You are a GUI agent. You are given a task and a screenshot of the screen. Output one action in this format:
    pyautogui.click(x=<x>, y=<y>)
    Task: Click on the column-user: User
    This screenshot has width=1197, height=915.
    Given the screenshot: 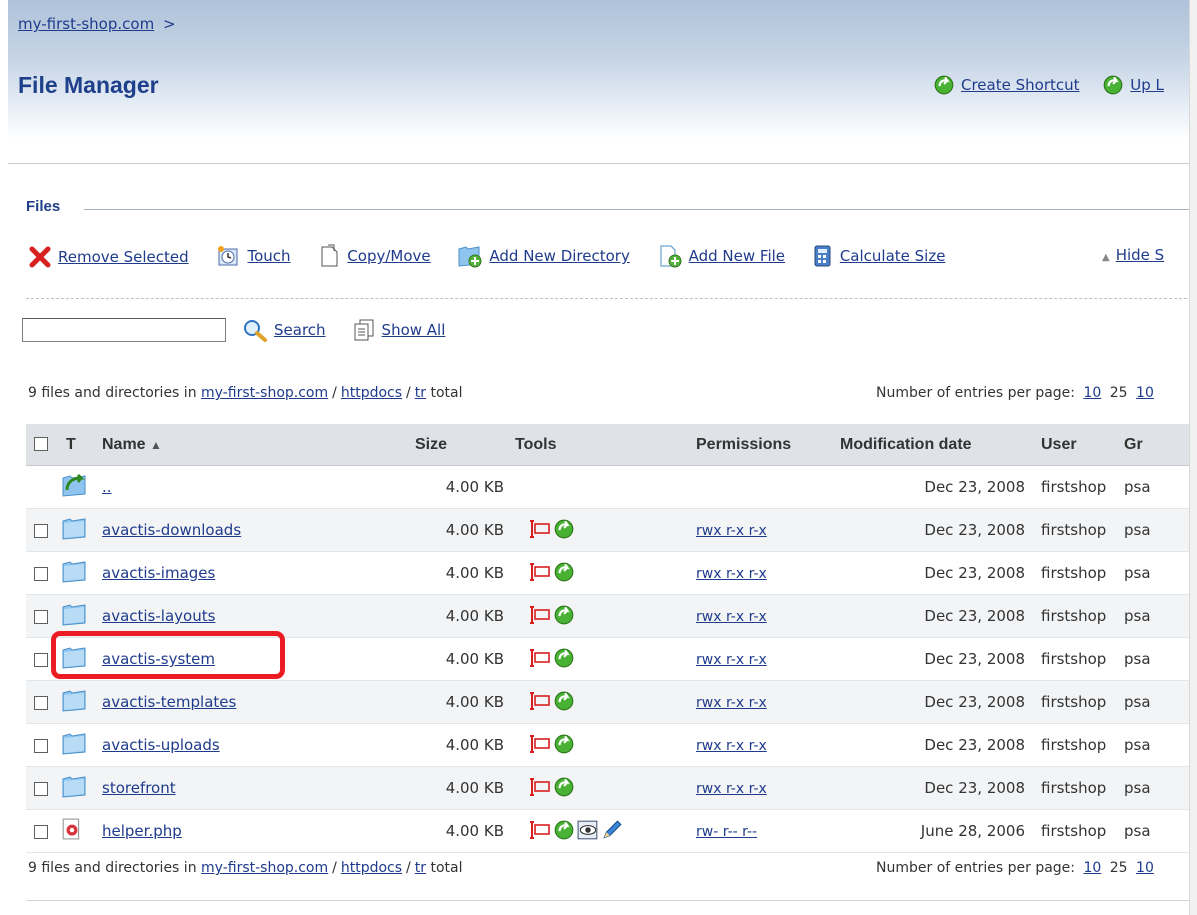 What is the action you would take?
    pyautogui.click(x=1073, y=445)
    